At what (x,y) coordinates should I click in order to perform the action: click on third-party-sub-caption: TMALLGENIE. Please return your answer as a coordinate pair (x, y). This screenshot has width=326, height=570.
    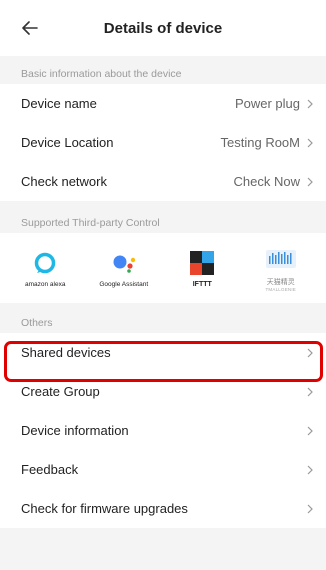
    Looking at the image, I should click on (280, 289).